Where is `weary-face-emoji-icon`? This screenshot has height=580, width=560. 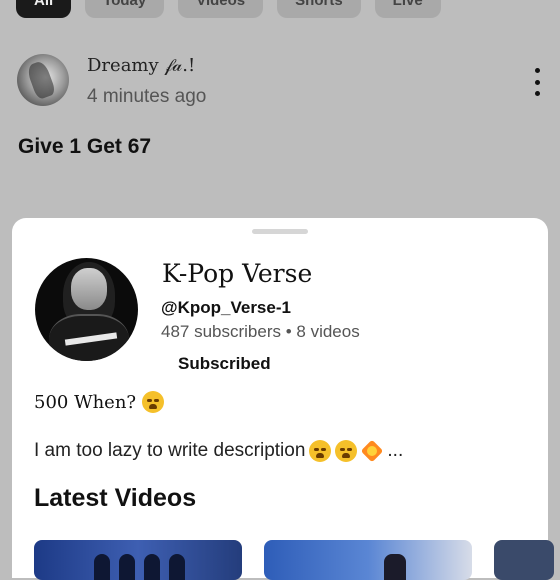 weary-face-emoji-icon is located at coordinates (153, 402).